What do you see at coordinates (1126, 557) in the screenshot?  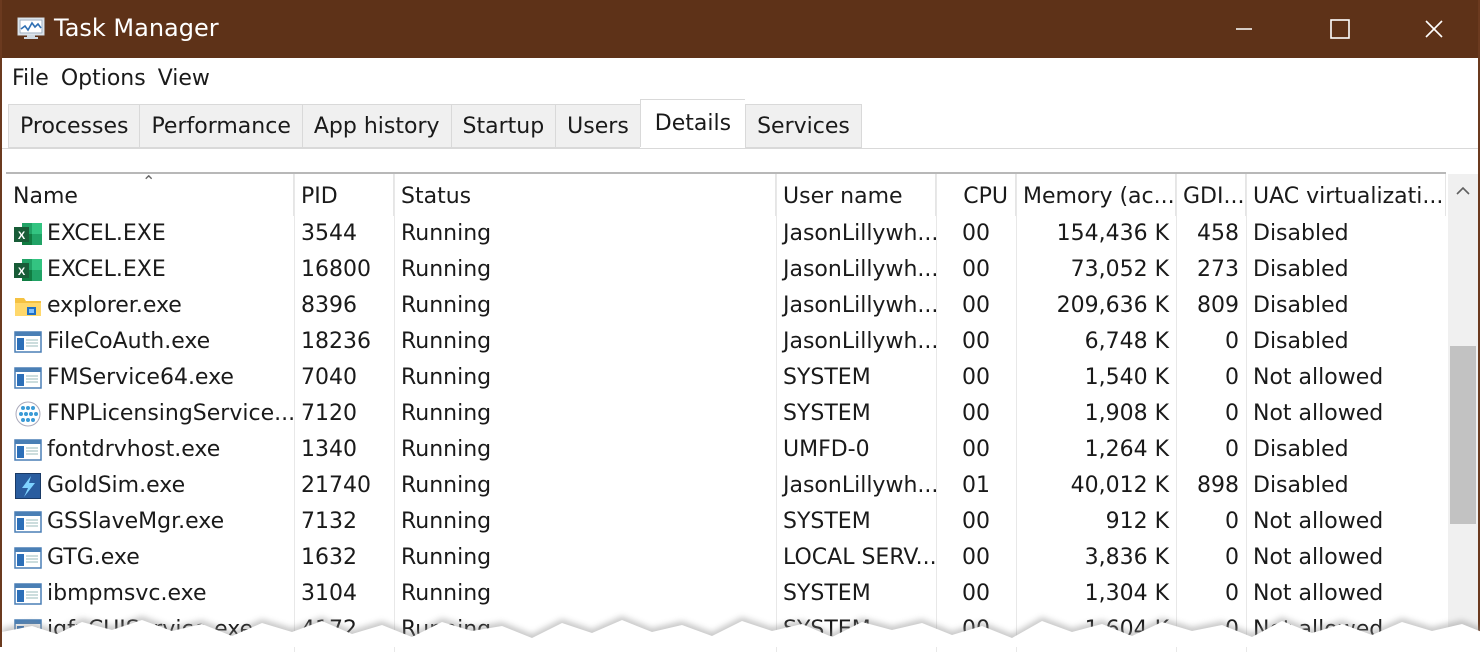 I see `process-memory: 3,836 K` at bounding box center [1126, 557].